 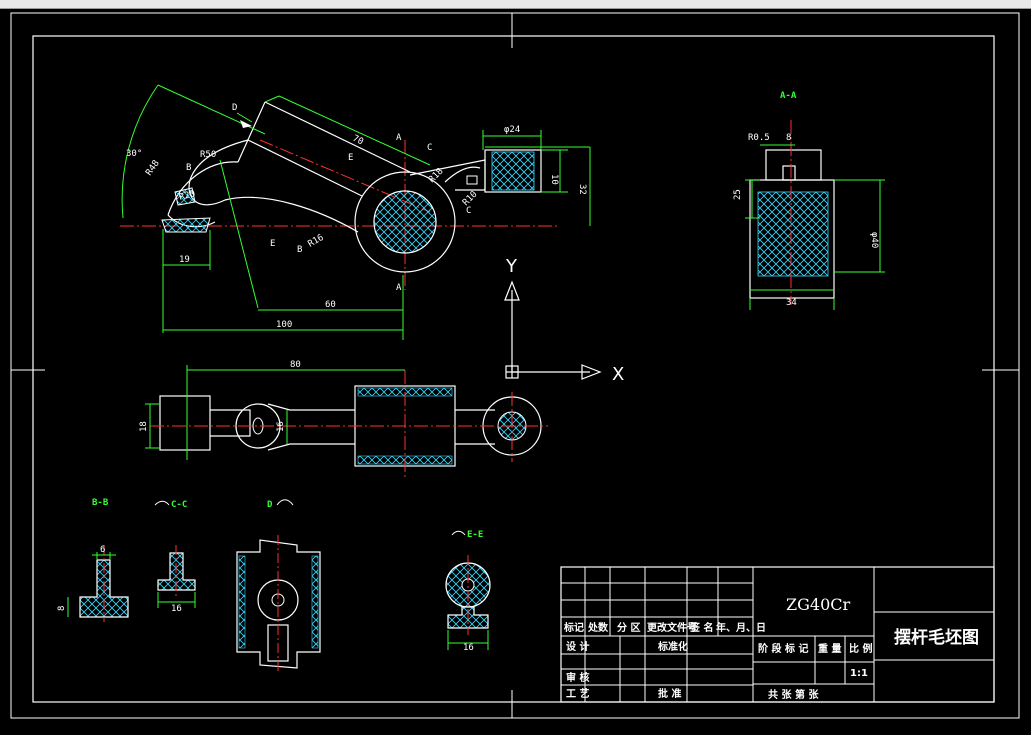 What do you see at coordinates (553, 330) in the screenshot?
I see `ucs-icon` at bounding box center [553, 330].